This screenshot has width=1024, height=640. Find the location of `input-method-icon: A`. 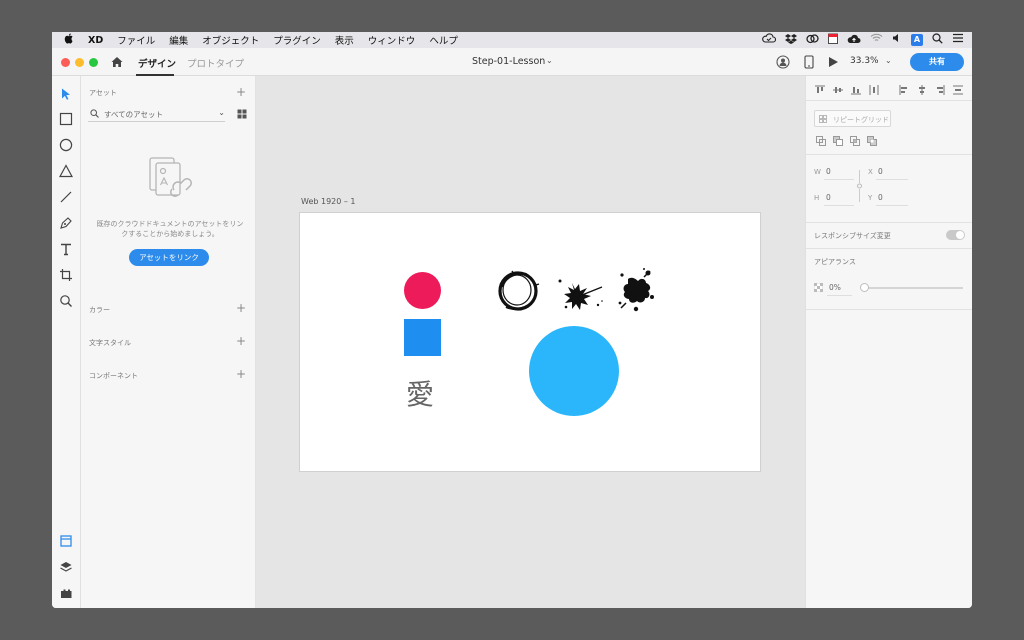

input-method-icon: A is located at coordinates (917, 40).